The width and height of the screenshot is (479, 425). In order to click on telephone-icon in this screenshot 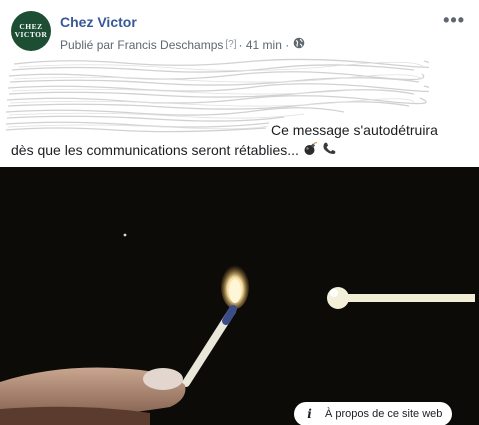, I will do `click(329, 150)`.